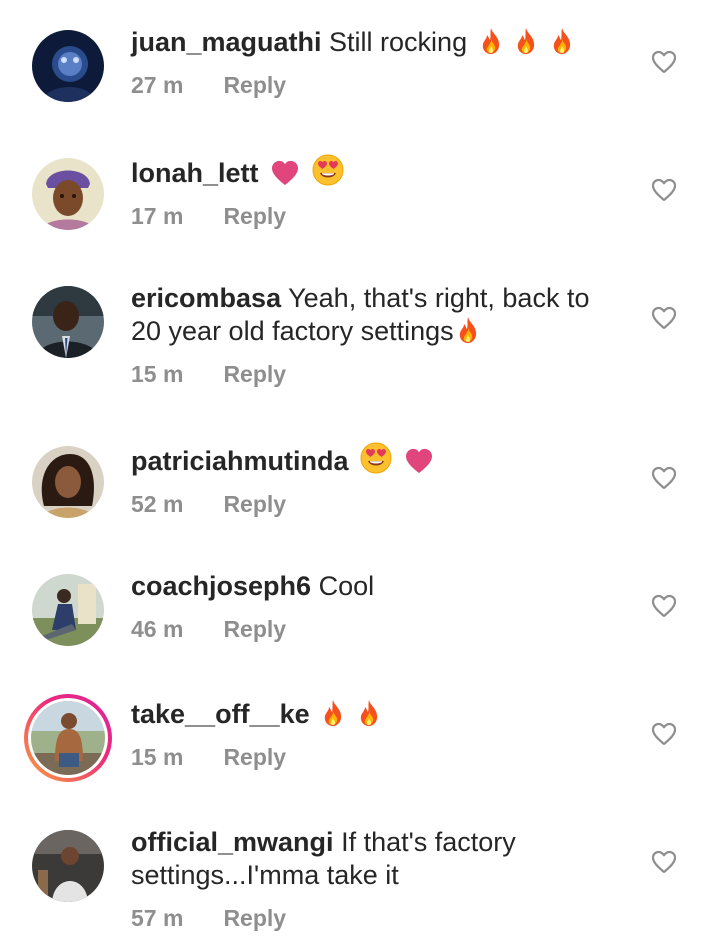  I want to click on comment-text: 20 year old factory settings, so click(292, 331).